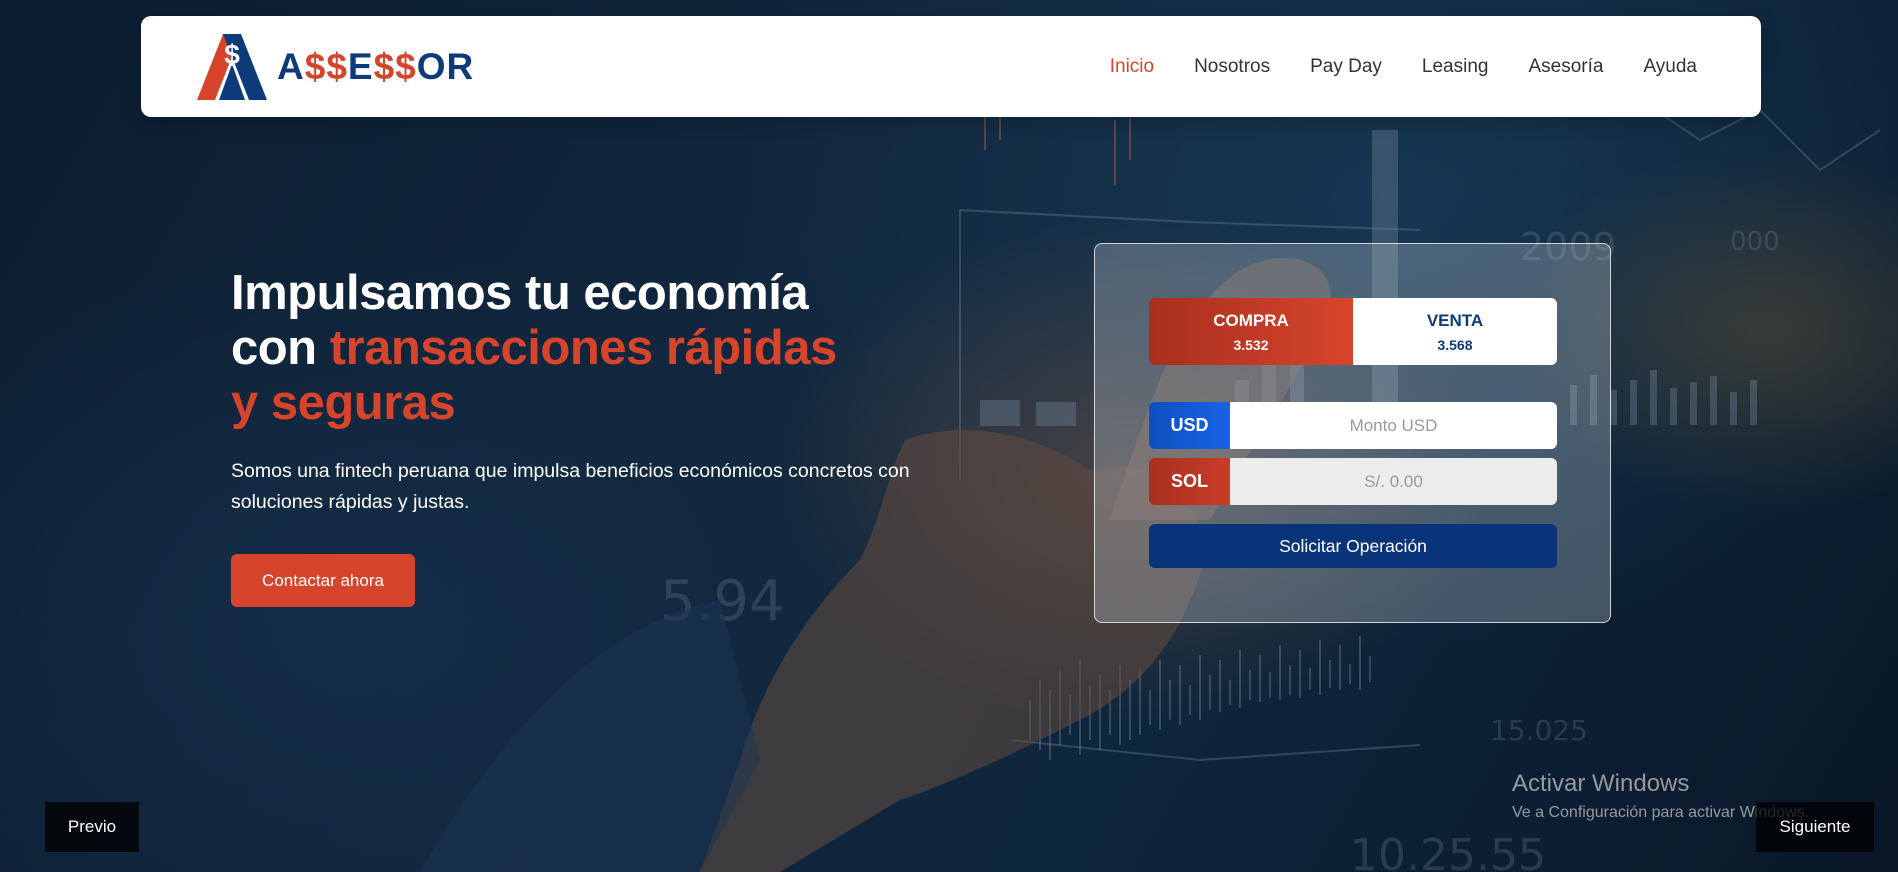 This screenshot has height=872, width=1898. What do you see at coordinates (280, 348) in the screenshot?
I see `hero-title-prefix: con` at bounding box center [280, 348].